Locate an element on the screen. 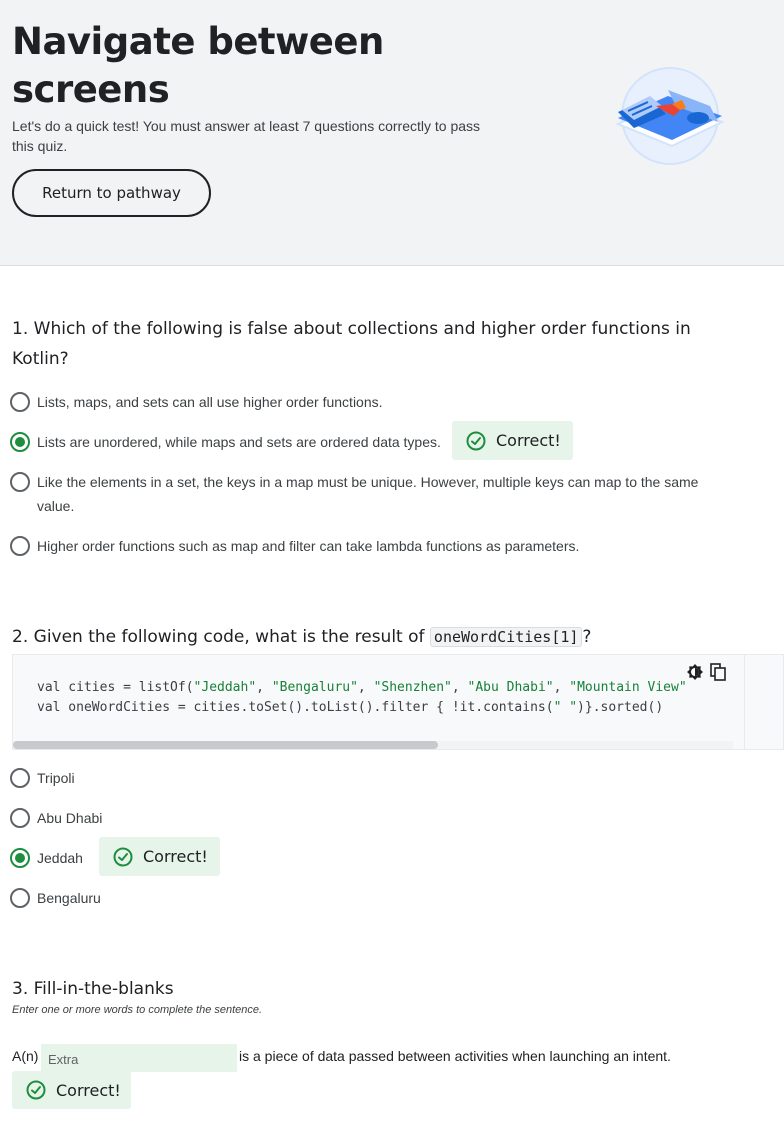 The image size is (784, 1128). code-string: " " is located at coordinates (565, 707).